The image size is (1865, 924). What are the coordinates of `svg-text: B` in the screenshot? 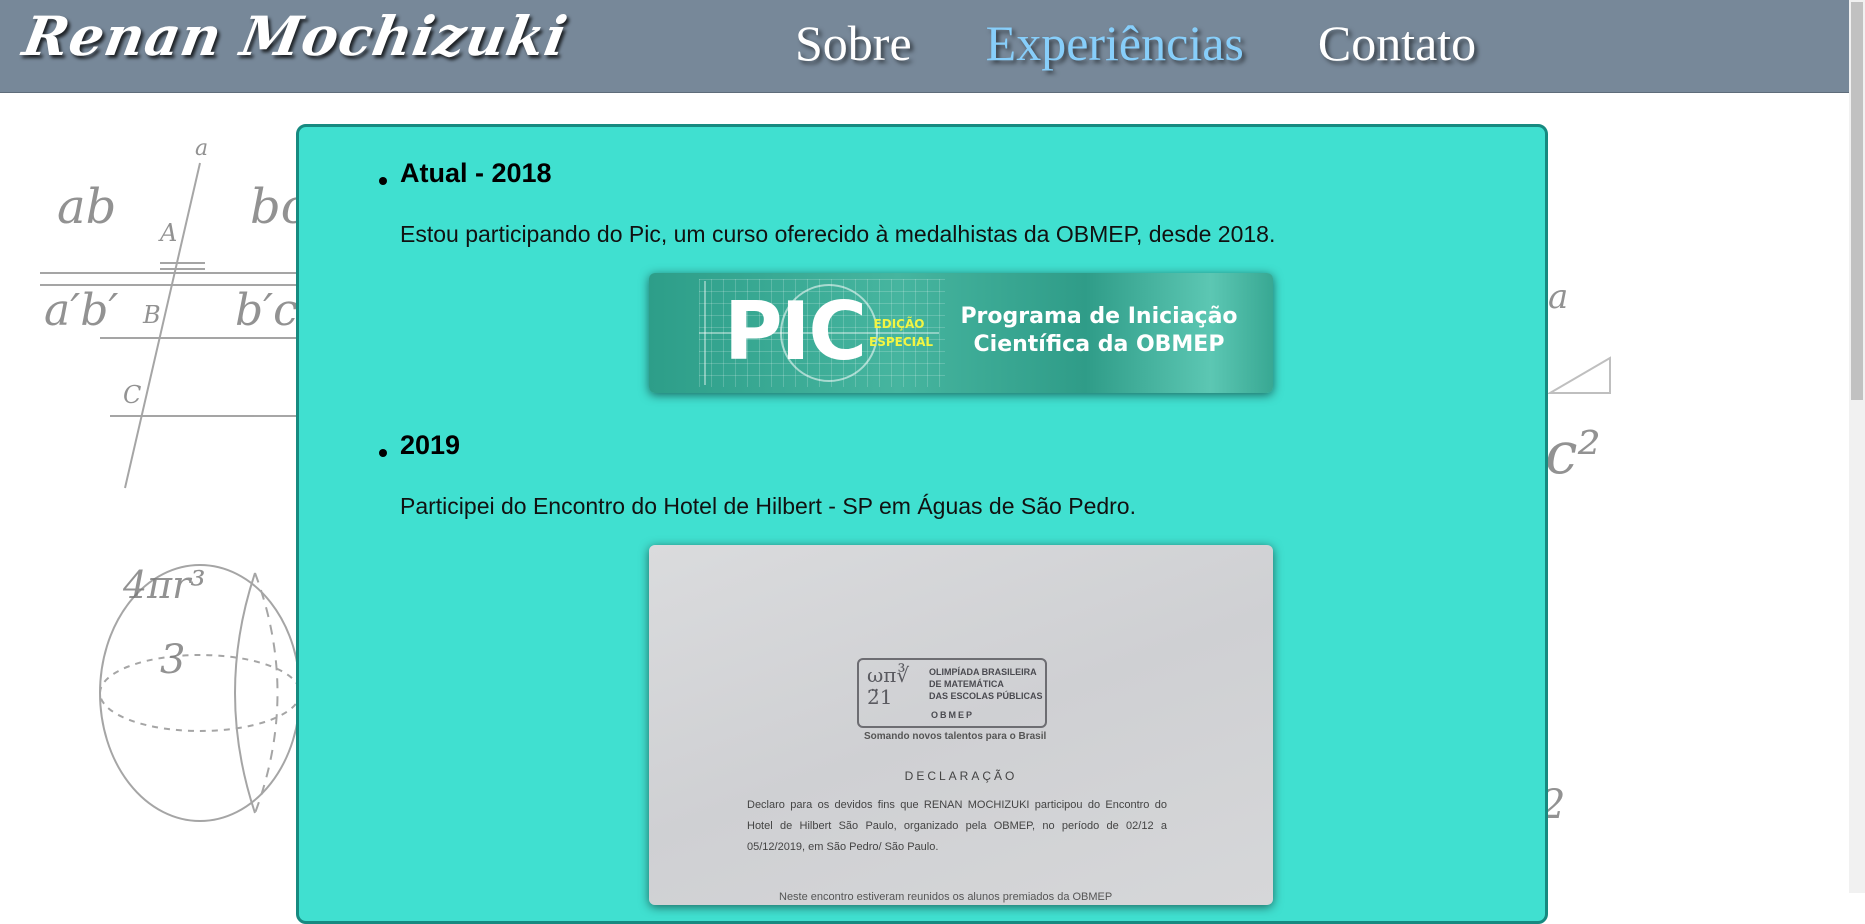 It's located at (151, 315).